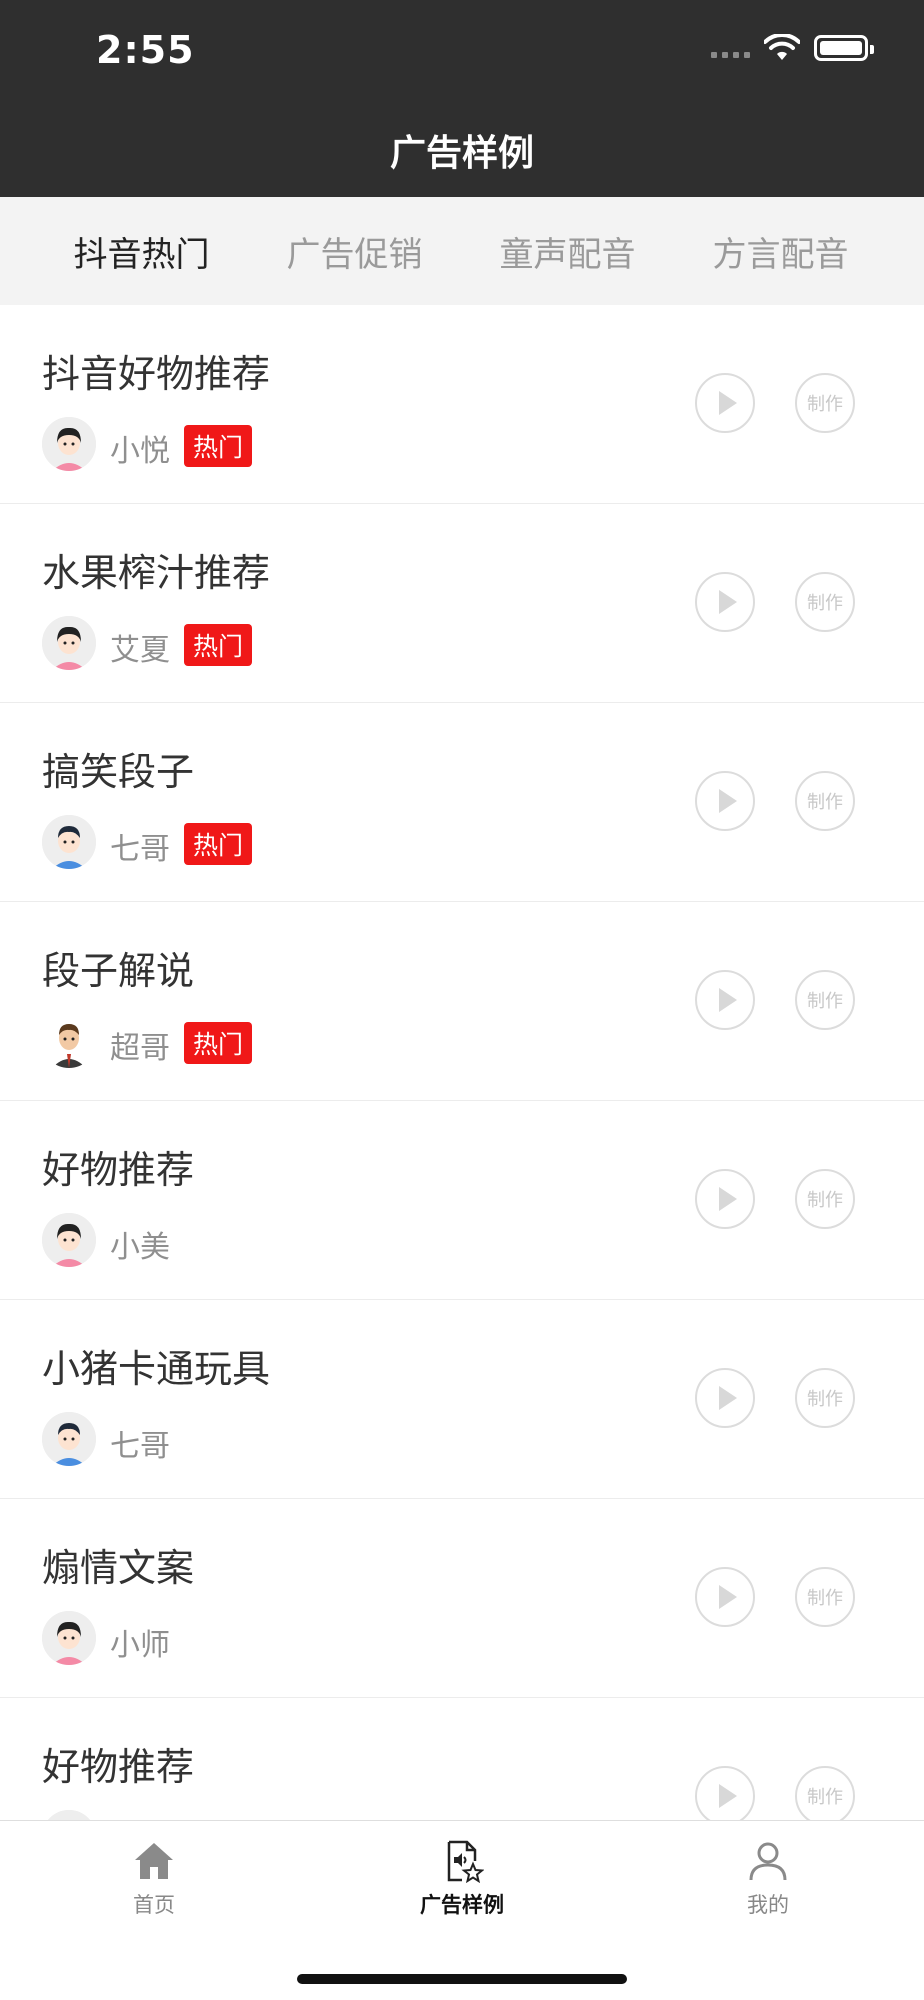  What do you see at coordinates (567, 251) in the screenshot?
I see `tab-child-voice: 童声配音` at bounding box center [567, 251].